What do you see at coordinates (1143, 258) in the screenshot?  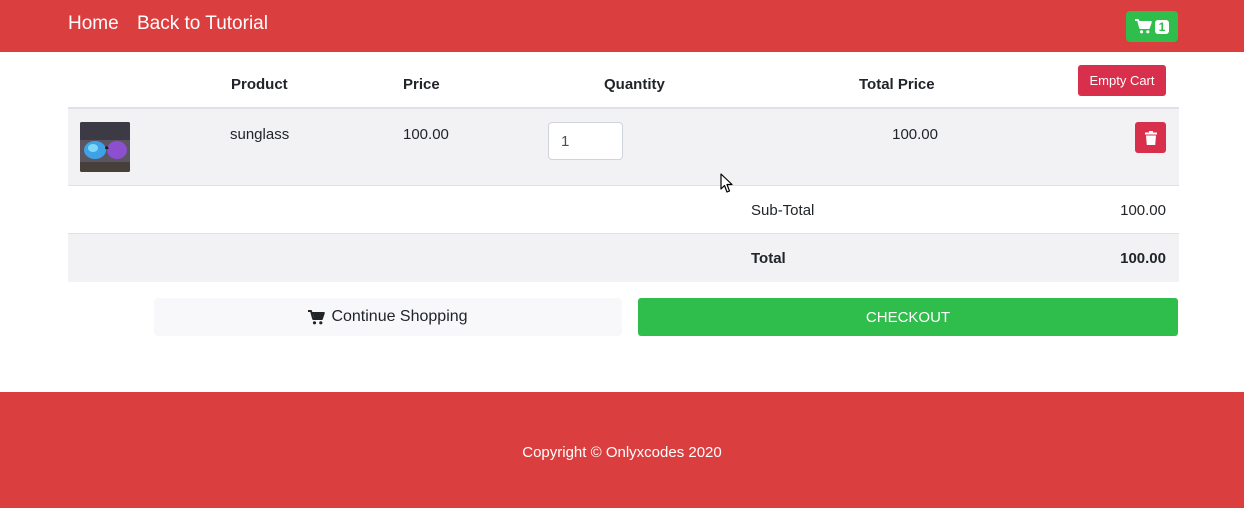 I see `total-value: 100.00` at bounding box center [1143, 258].